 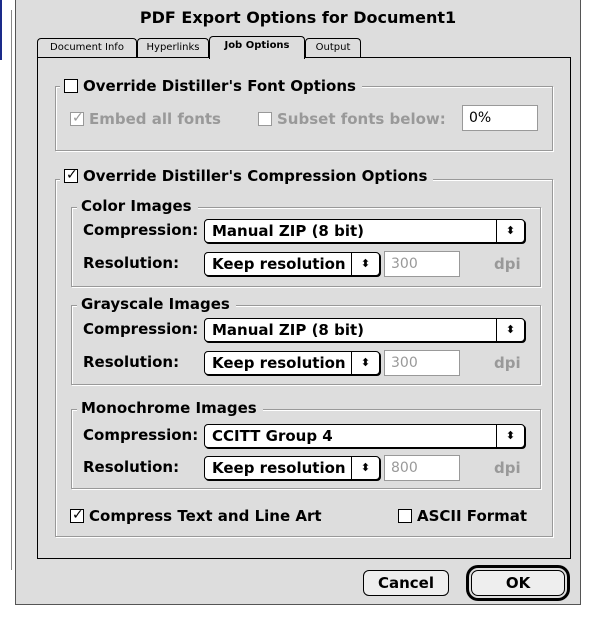 I want to click on grayscale-compression-popup: Manual ZIP (8 bit) ⬍, so click(x=364, y=330).